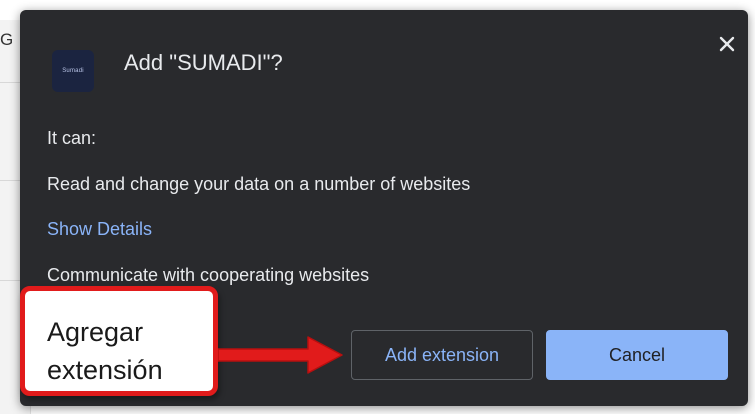 This screenshot has width=755, height=414. Describe the element at coordinates (203, 62) in the screenshot. I see `dialog-title: Add "SUMADI"?` at that location.